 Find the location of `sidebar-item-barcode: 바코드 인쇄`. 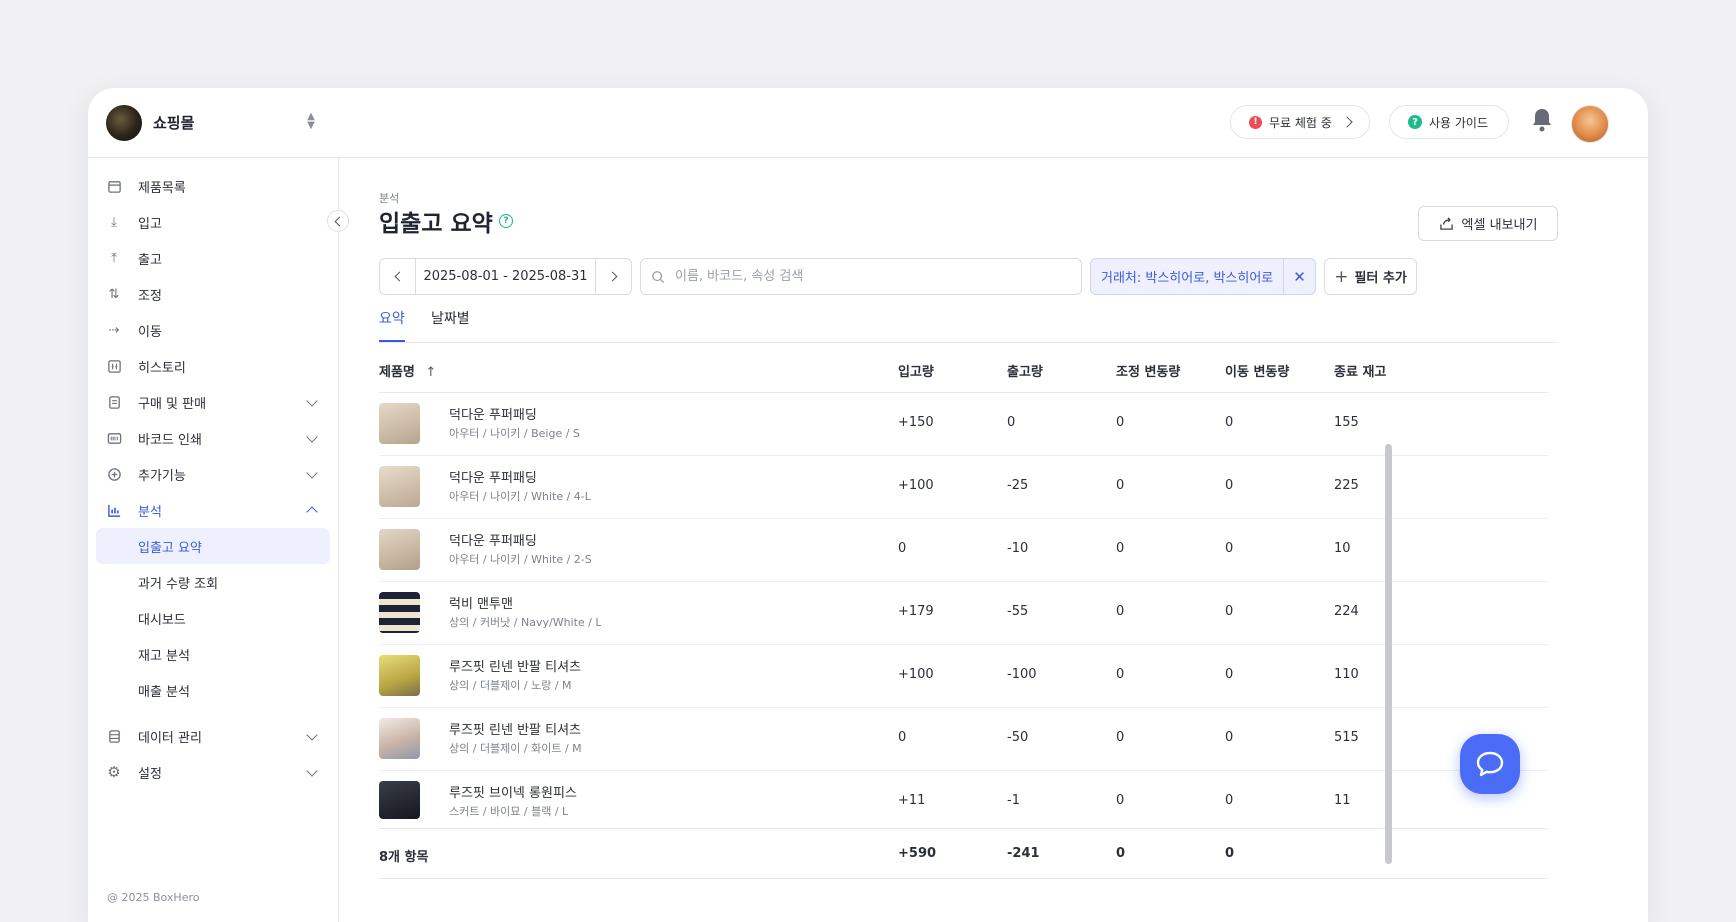

sidebar-item-barcode: 바코드 인쇄 is located at coordinates (213, 438).